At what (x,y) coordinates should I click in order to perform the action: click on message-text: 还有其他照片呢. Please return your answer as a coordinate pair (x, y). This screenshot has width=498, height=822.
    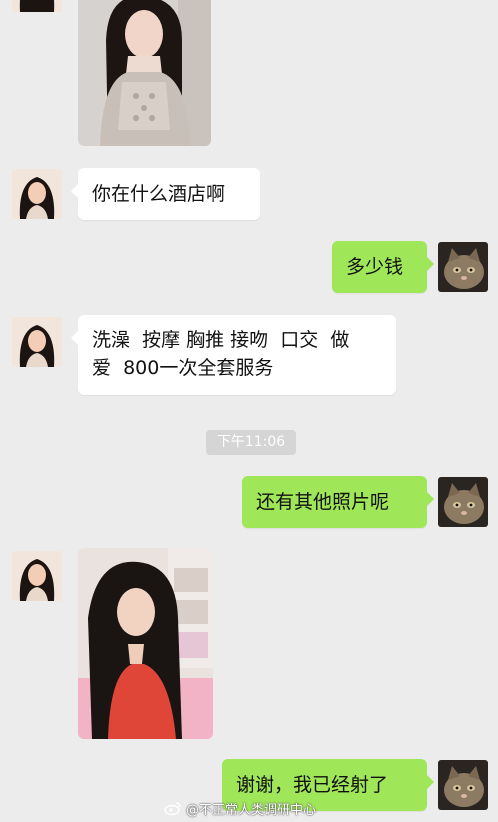
    Looking at the image, I should click on (323, 502).